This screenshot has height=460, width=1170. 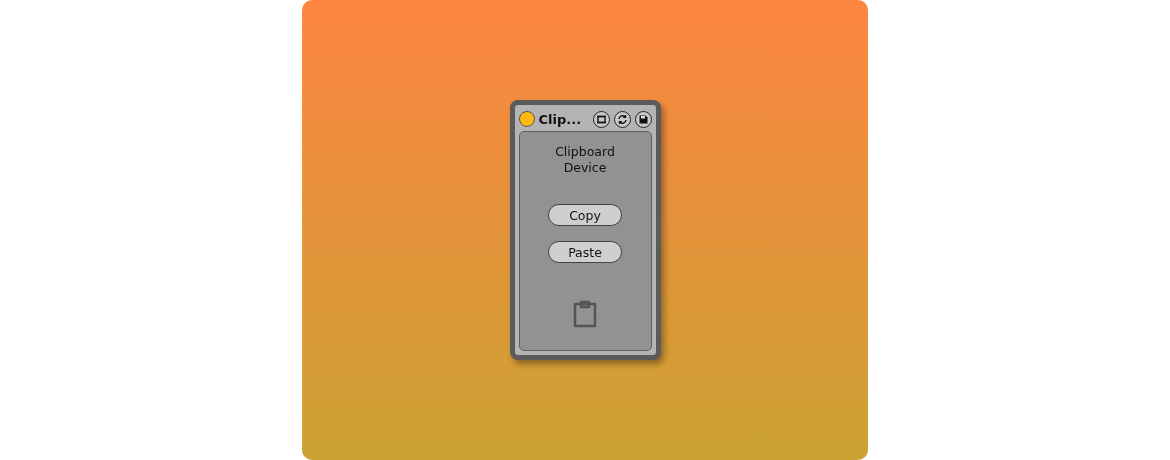 What do you see at coordinates (585, 160) in the screenshot?
I see `panel-title: Clipboard Device` at bounding box center [585, 160].